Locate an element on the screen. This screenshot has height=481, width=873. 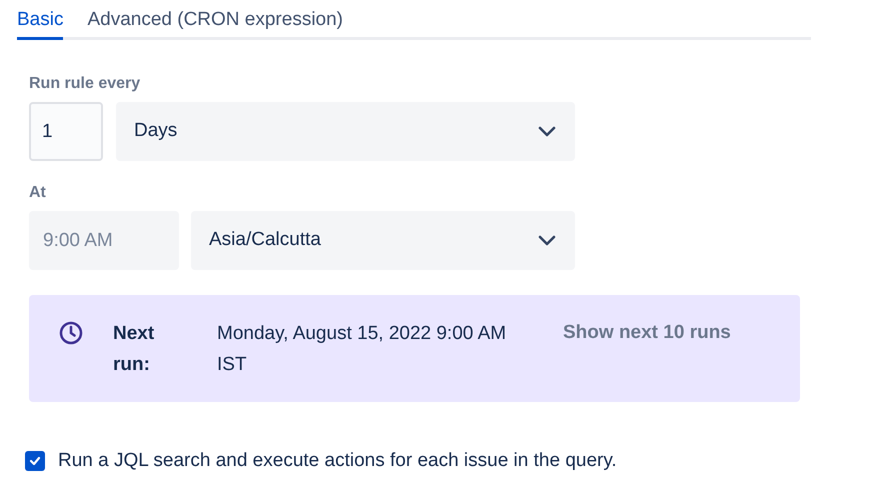
unit-select: Days is located at coordinates (345, 131).